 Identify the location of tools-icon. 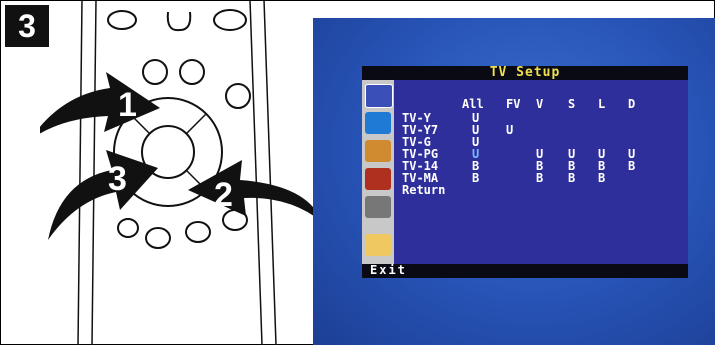
(378, 207).